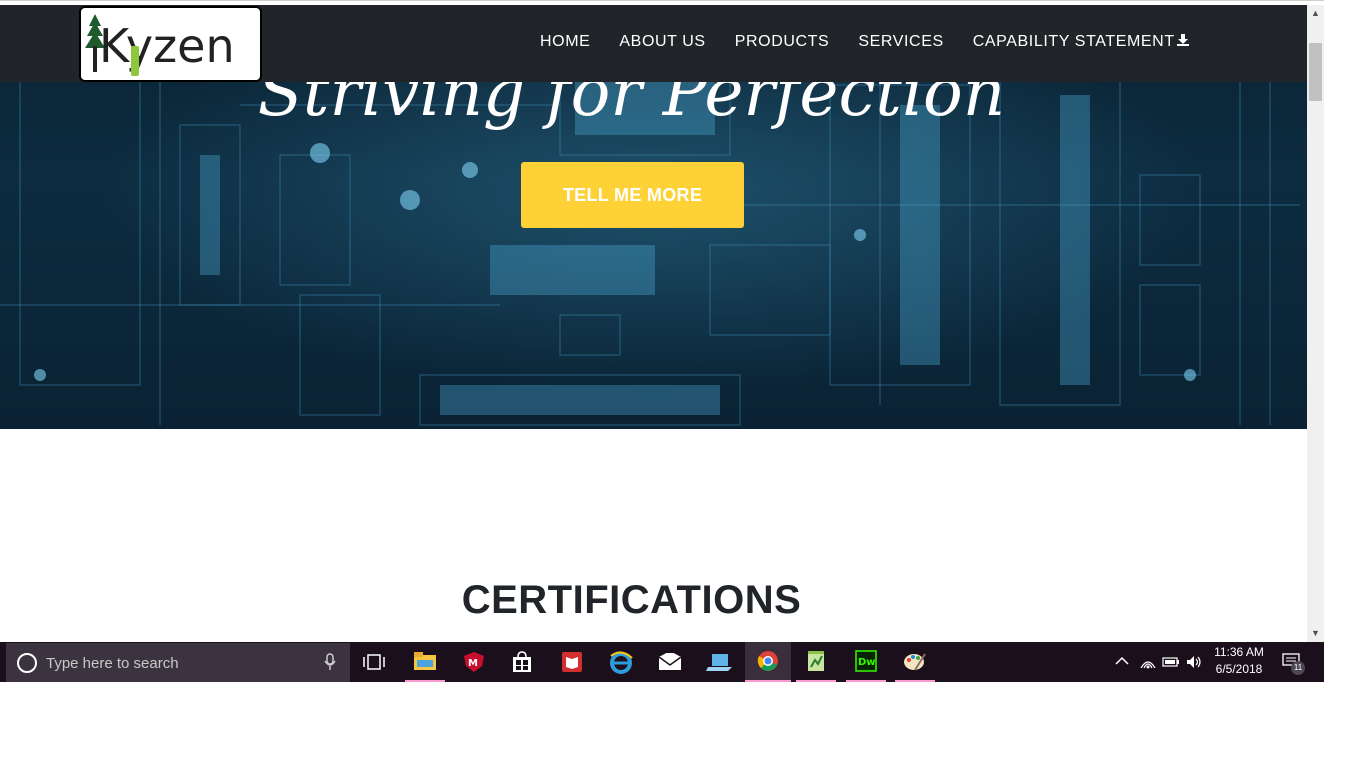  Describe the element at coordinates (1182, 40) in the screenshot. I see `download-icon` at that location.